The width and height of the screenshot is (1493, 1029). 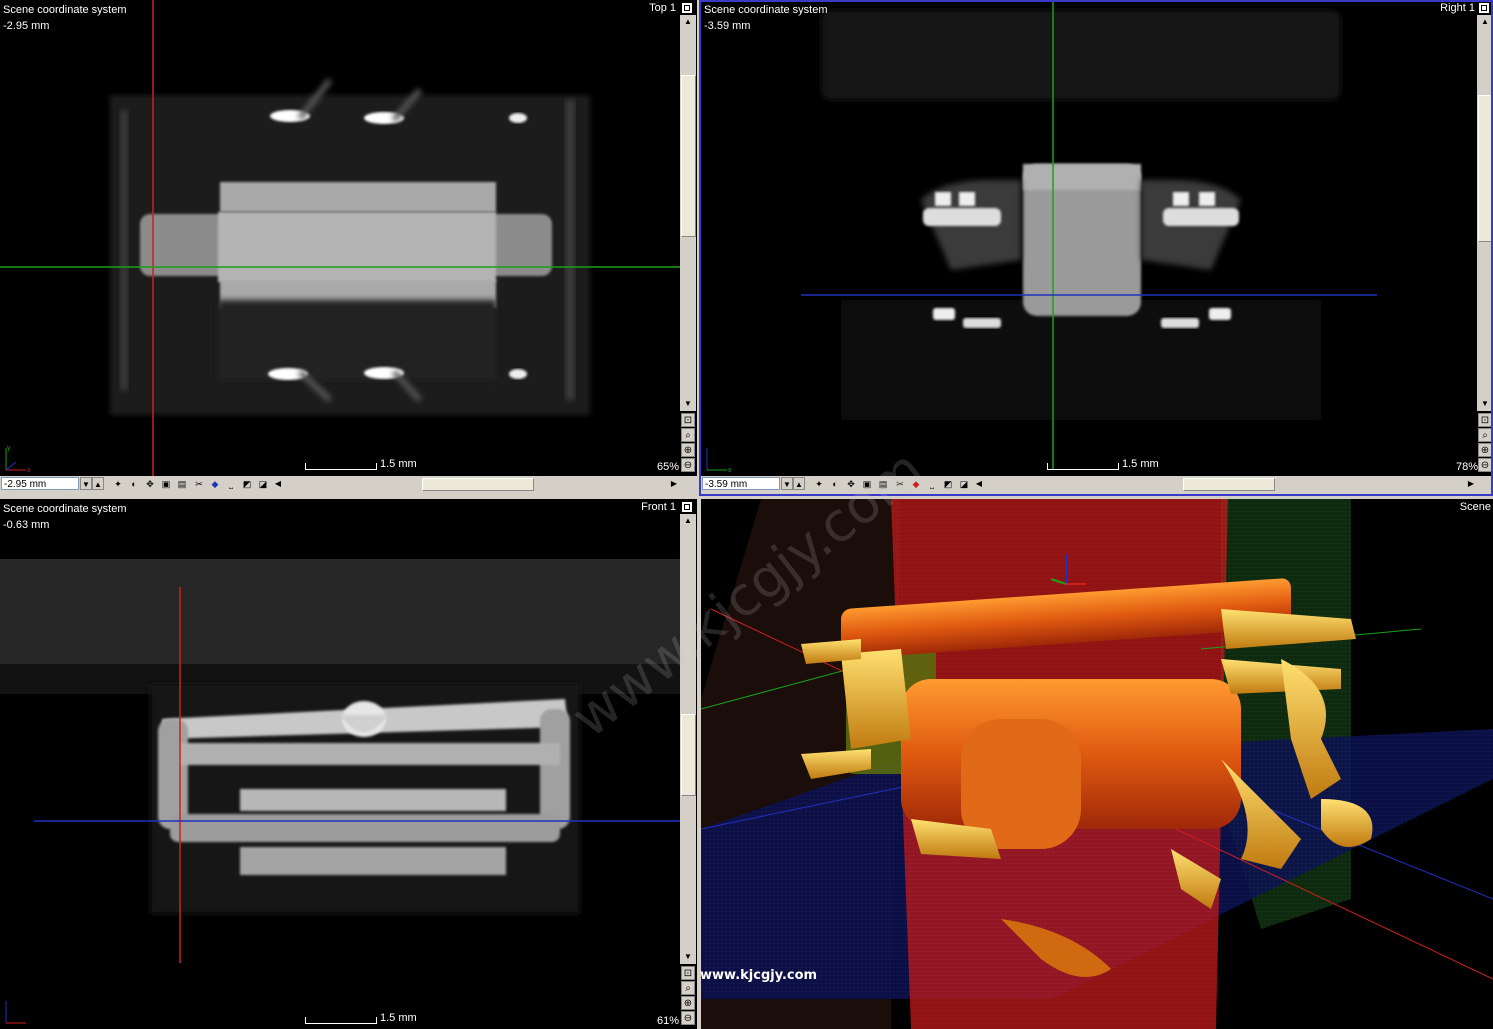 I want to click on right-view-toolbar: -3.59 mm ▼ ▲ ✦ ◐ ✥ ▣ ▤ ✂ ◆ ⎵ ◩ ◪ ◀ ▶, so click(x=1097, y=484).